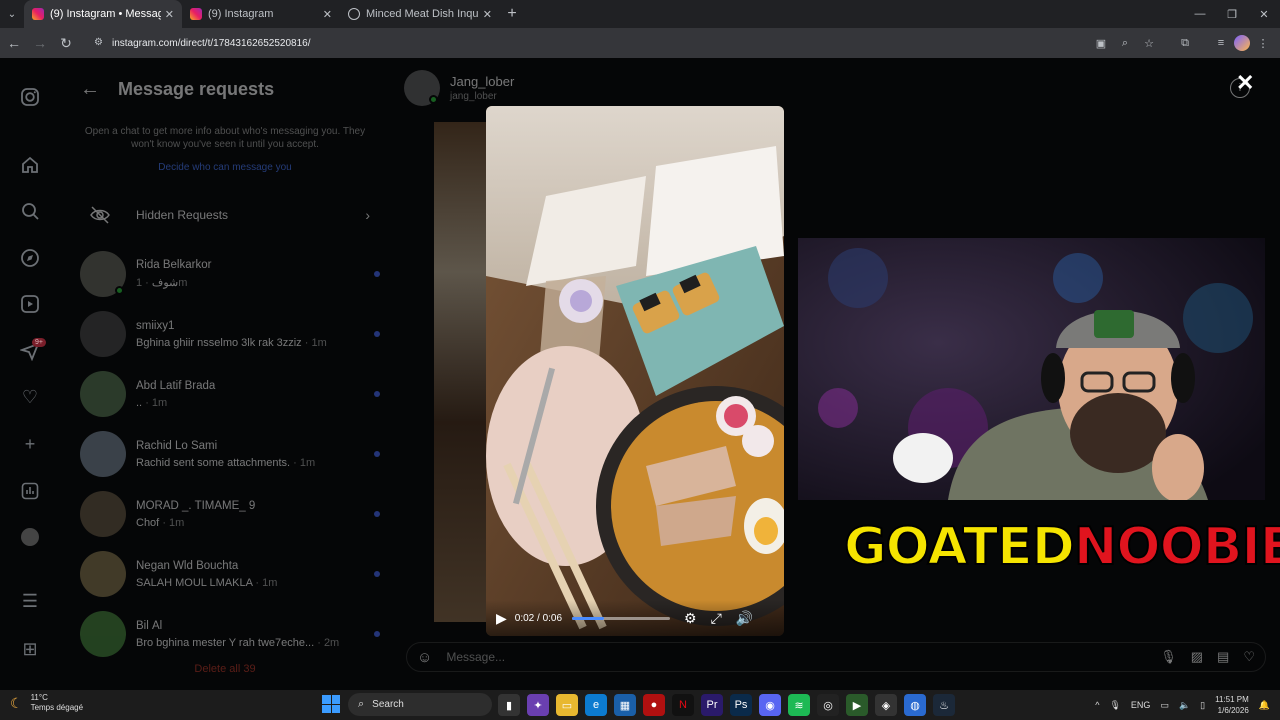 The height and width of the screenshot is (720, 1280). What do you see at coordinates (1232, 14) in the screenshot?
I see `restore-icon: ❐` at bounding box center [1232, 14].